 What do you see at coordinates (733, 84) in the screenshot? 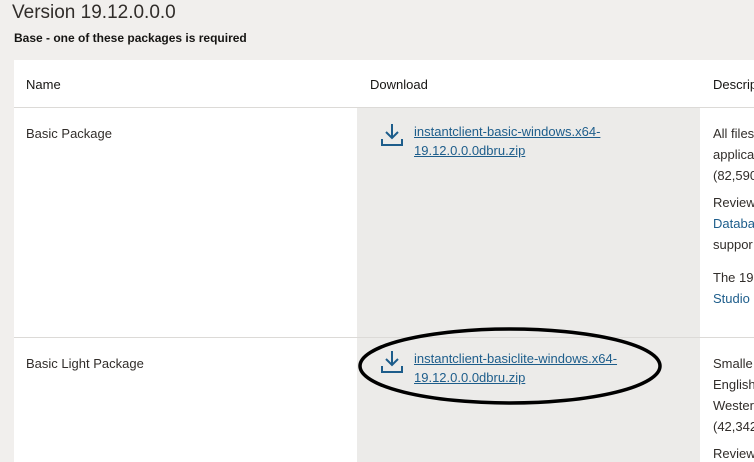
I see `header-description: Descrip` at bounding box center [733, 84].